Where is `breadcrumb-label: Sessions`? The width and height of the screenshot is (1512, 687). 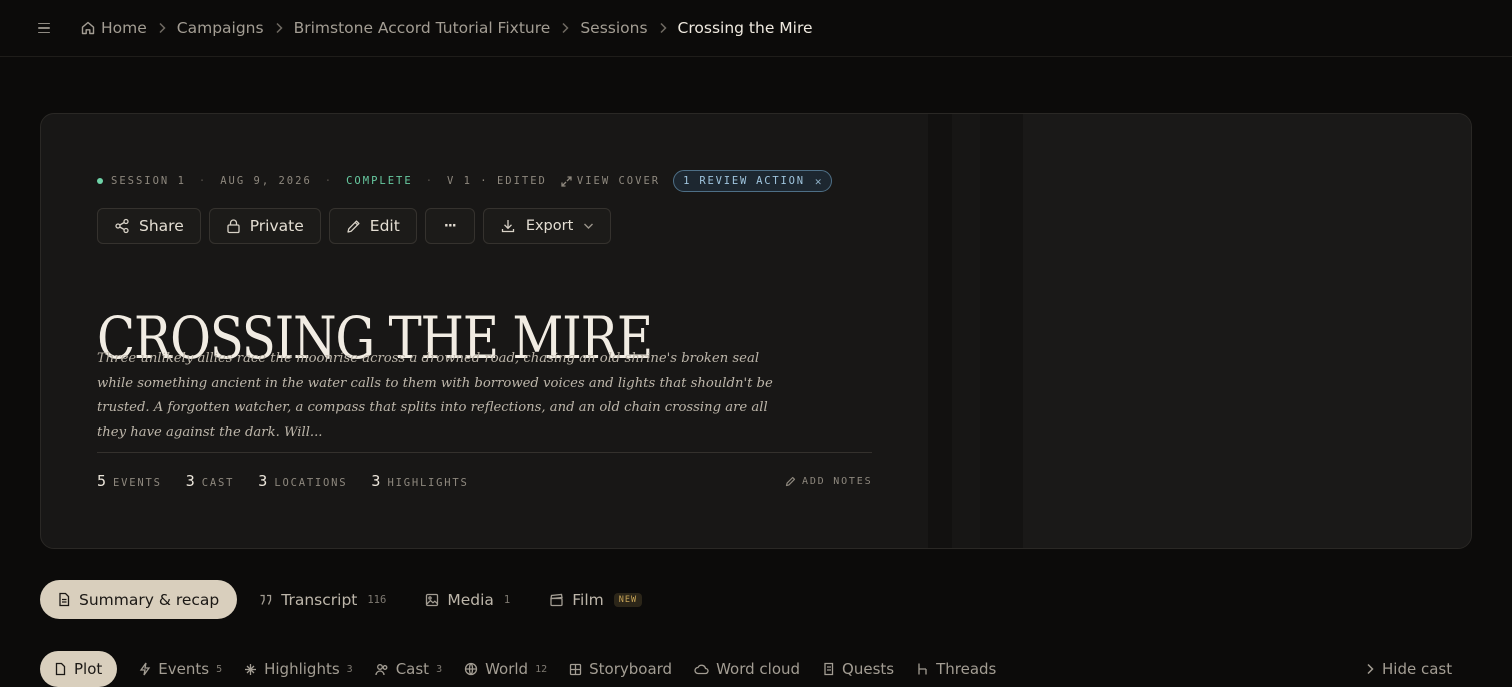
breadcrumb-label: Sessions is located at coordinates (614, 28).